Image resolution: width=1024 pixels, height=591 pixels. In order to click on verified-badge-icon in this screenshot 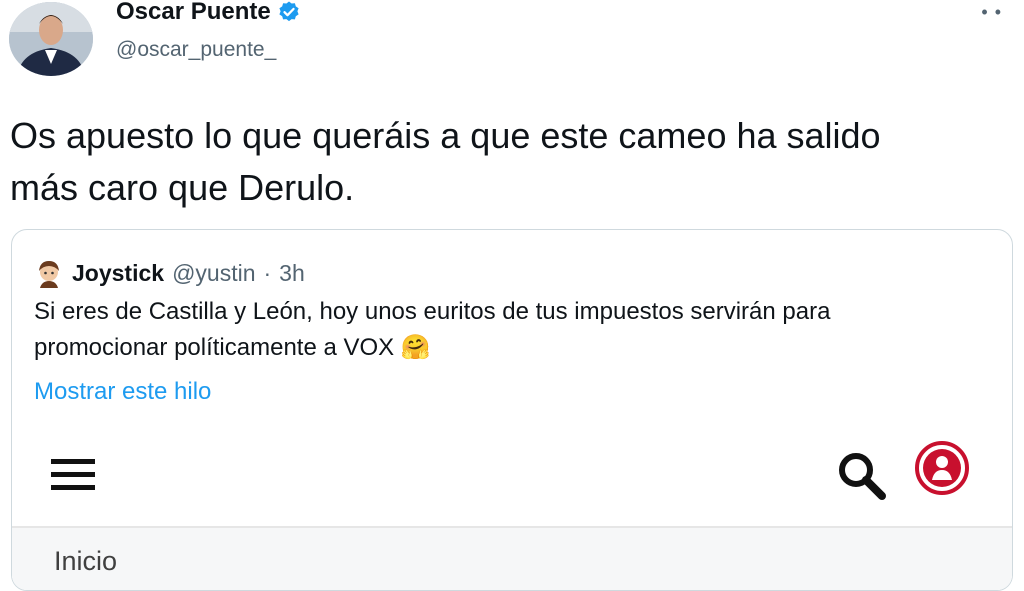, I will do `click(289, 11)`.